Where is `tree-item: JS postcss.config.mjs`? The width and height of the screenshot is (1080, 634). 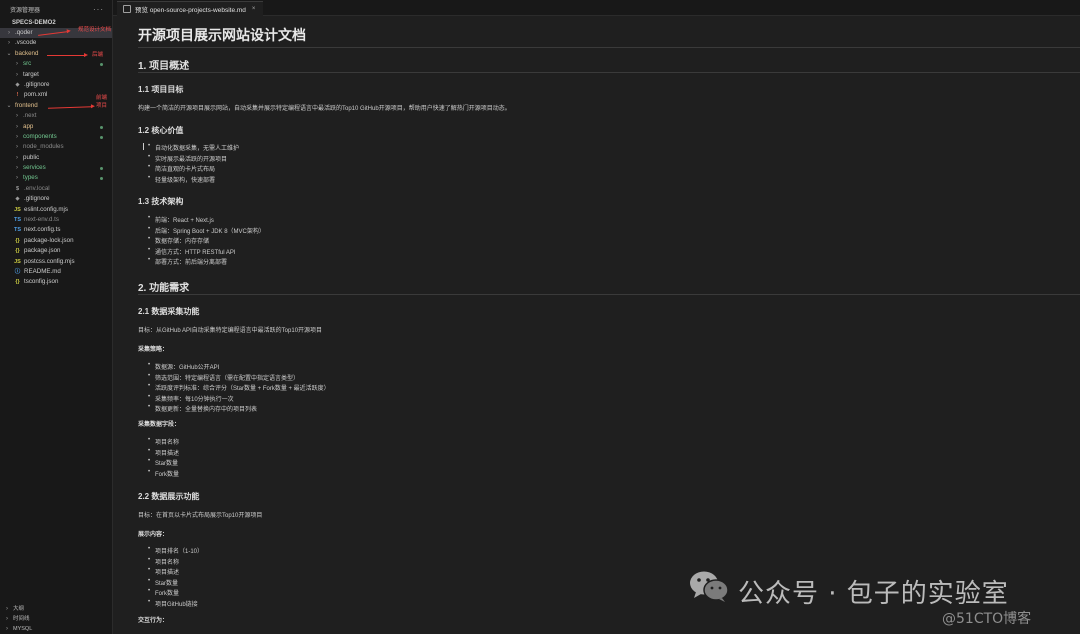
tree-item: JS postcss.config.mjs is located at coordinates (56, 262).